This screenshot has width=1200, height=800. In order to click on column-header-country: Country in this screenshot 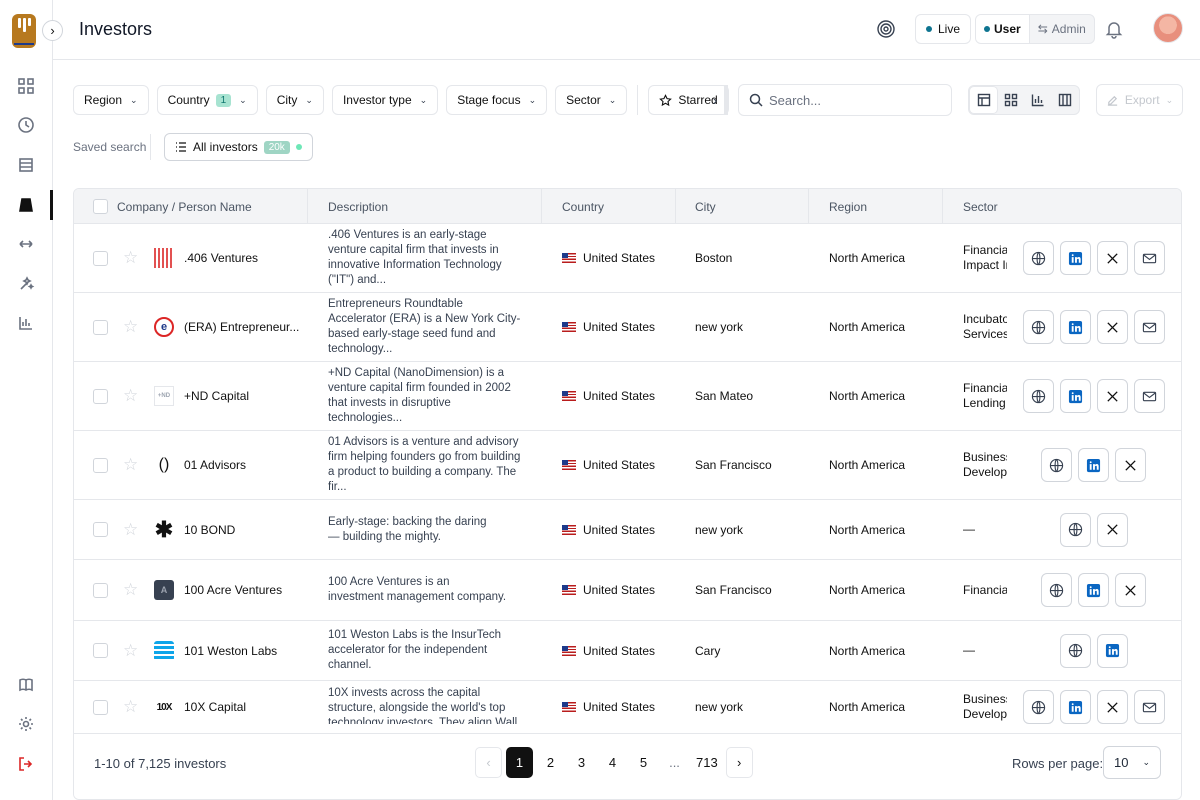, I will do `click(583, 206)`.